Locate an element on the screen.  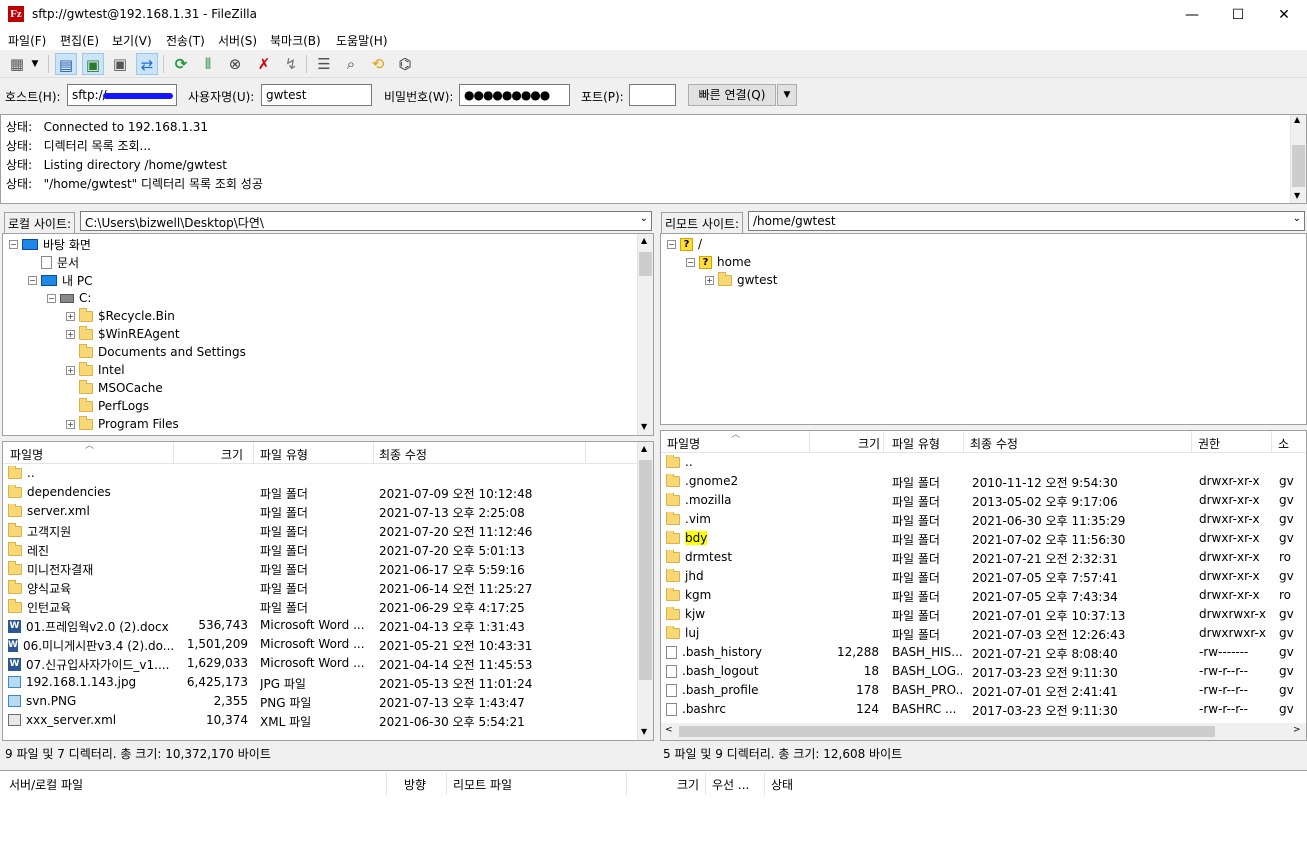
file-row: .. is located at coordinates (983, 462).